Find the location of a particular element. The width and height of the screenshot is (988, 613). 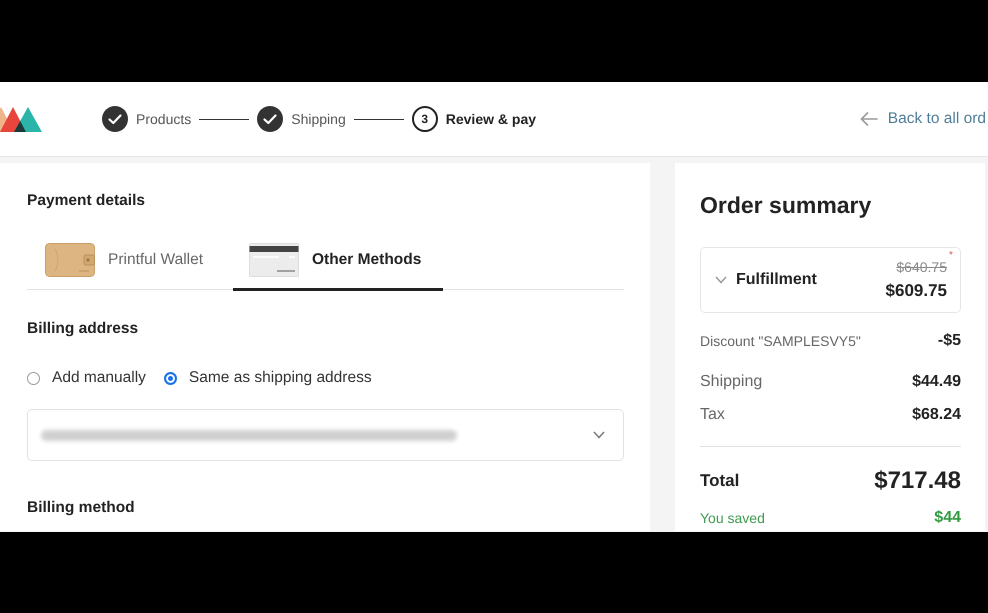

fulfillment-card: Fulfillment $640.75 * $609.75 is located at coordinates (830, 280).